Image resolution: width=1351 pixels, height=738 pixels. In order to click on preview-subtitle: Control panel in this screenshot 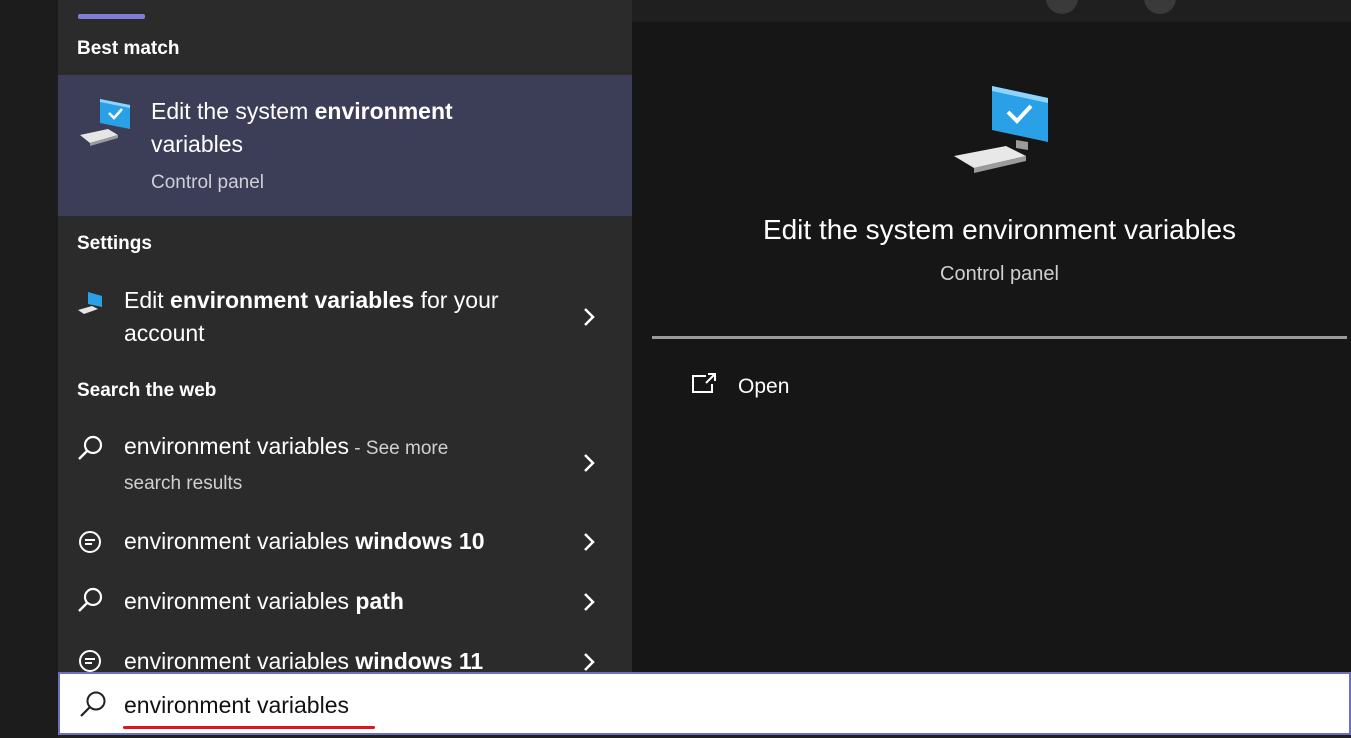, I will do `click(999, 274)`.